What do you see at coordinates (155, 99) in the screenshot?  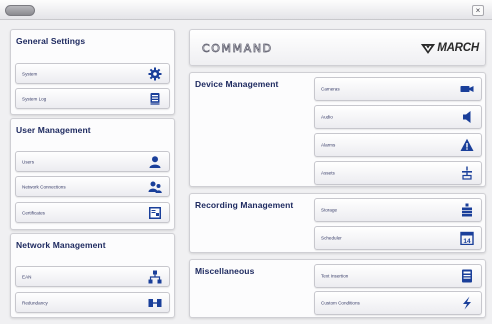 I see `document-icon` at bounding box center [155, 99].